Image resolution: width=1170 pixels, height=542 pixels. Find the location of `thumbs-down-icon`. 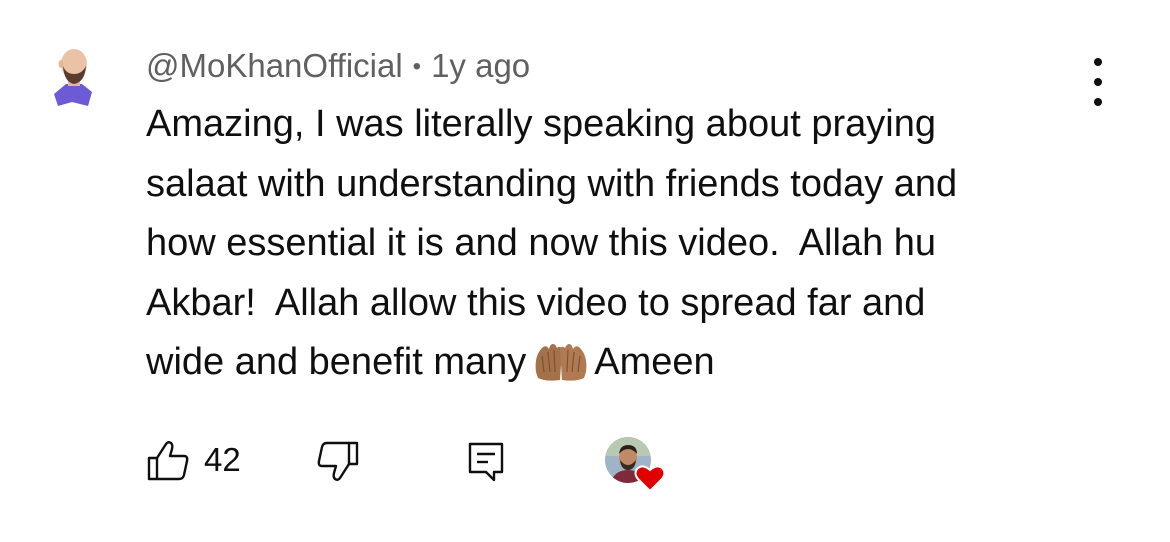

thumbs-down-icon is located at coordinates (338, 461).